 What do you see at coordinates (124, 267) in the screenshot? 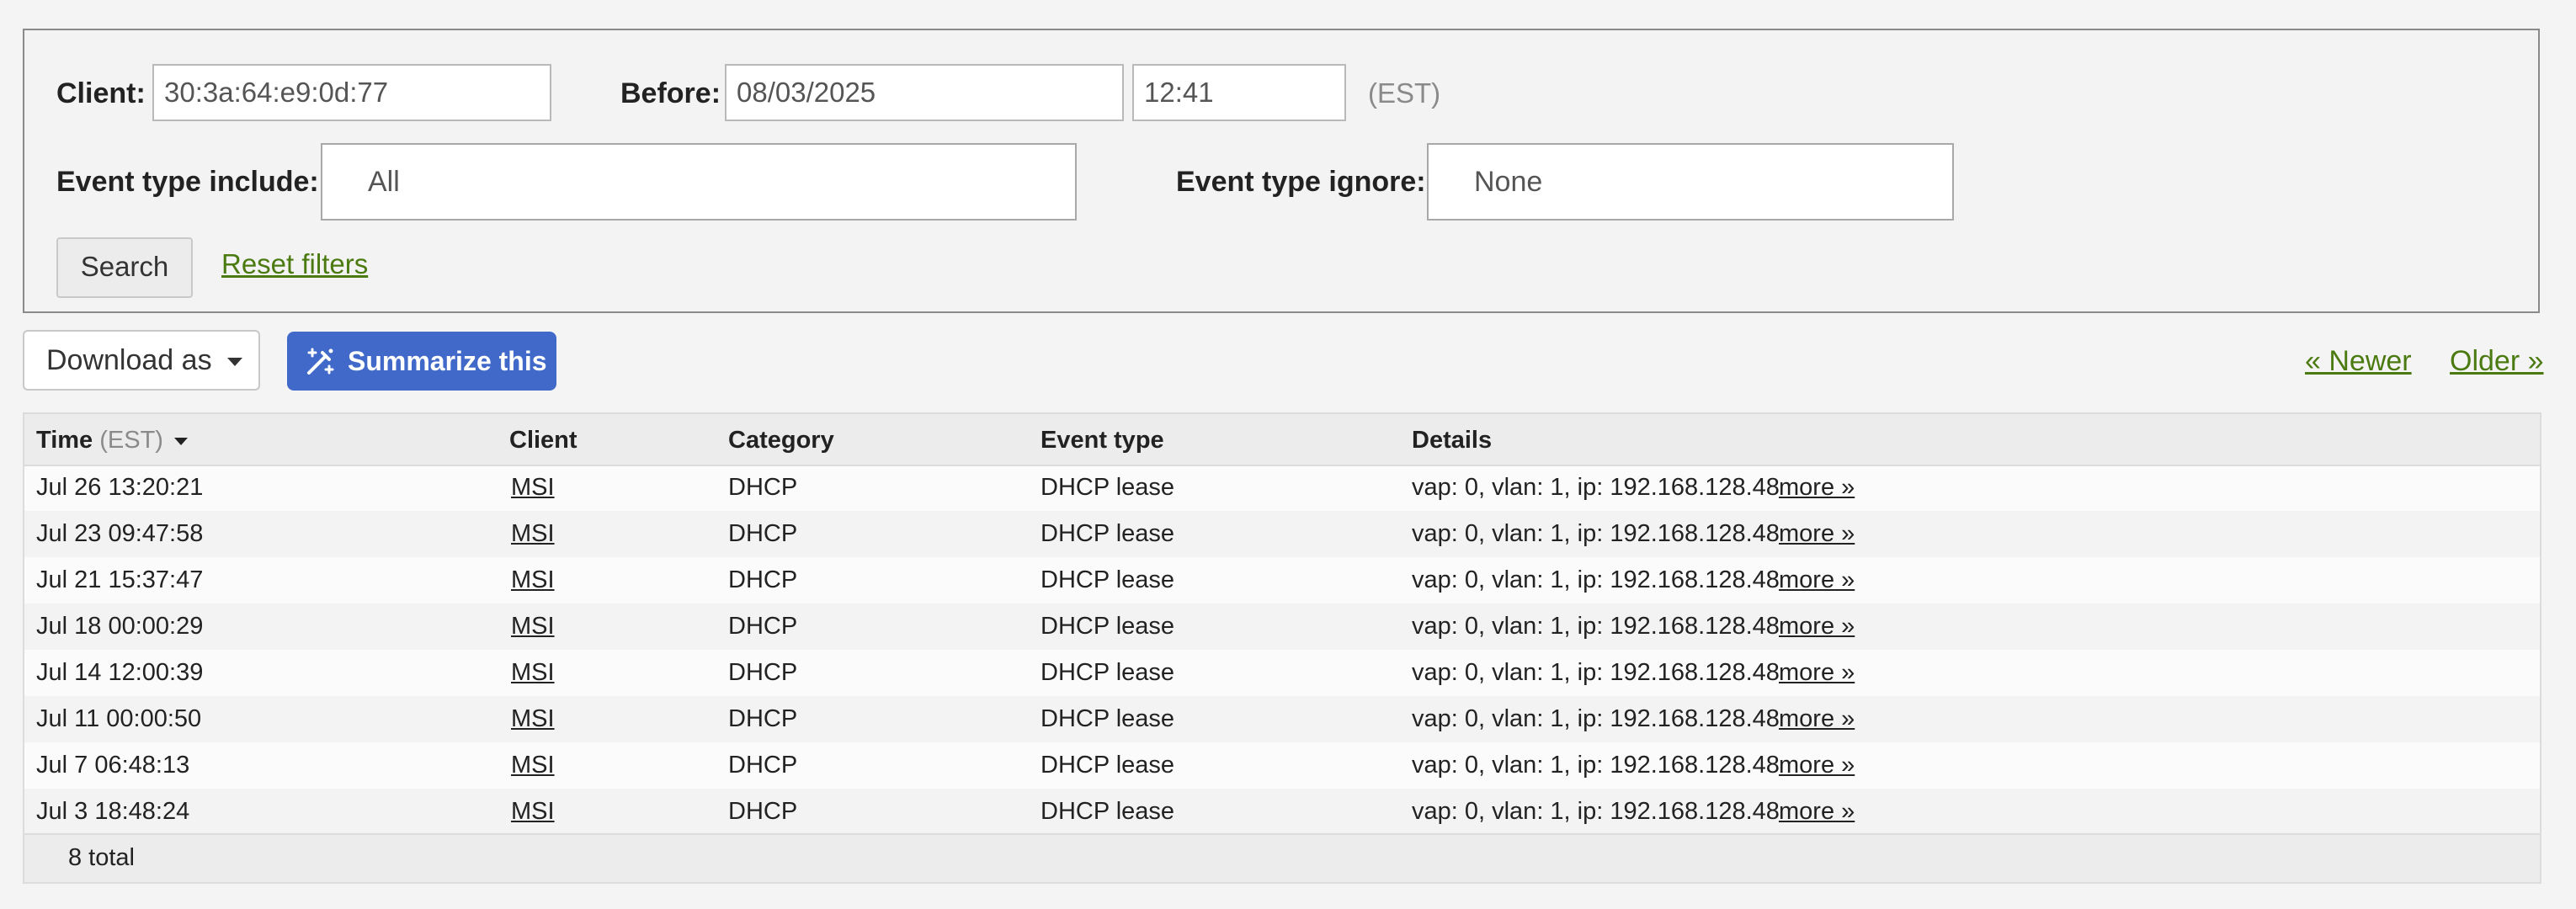
I see `search-button: Search` at bounding box center [124, 267].